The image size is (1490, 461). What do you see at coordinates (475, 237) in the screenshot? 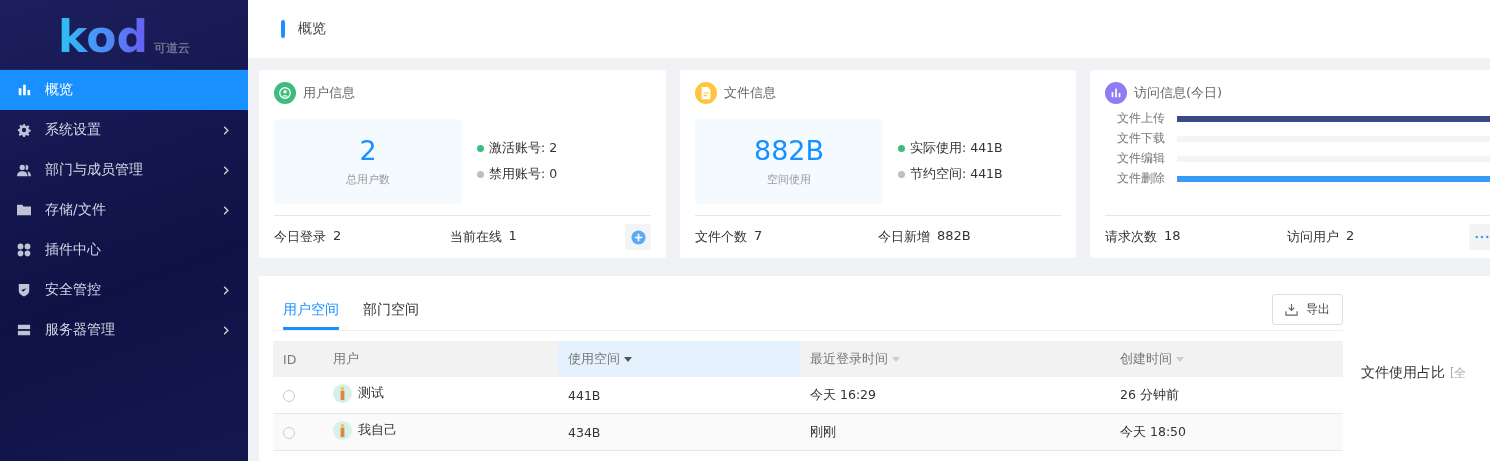
I see `stat-label: 当前在线` at bounding box center [475, 237].